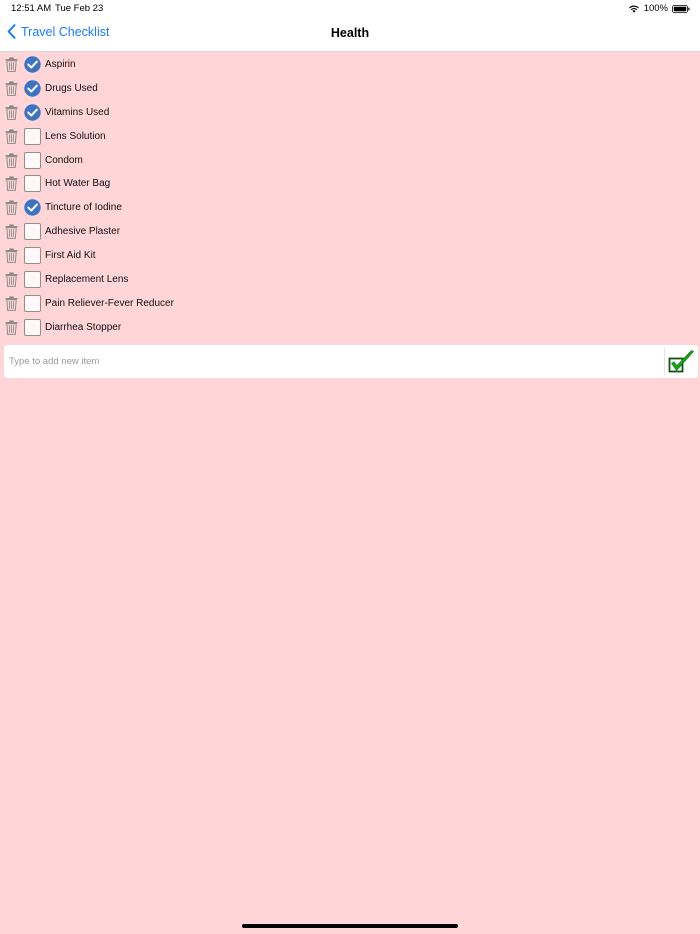  I want to click on page-title: Health, so click(350, 33).